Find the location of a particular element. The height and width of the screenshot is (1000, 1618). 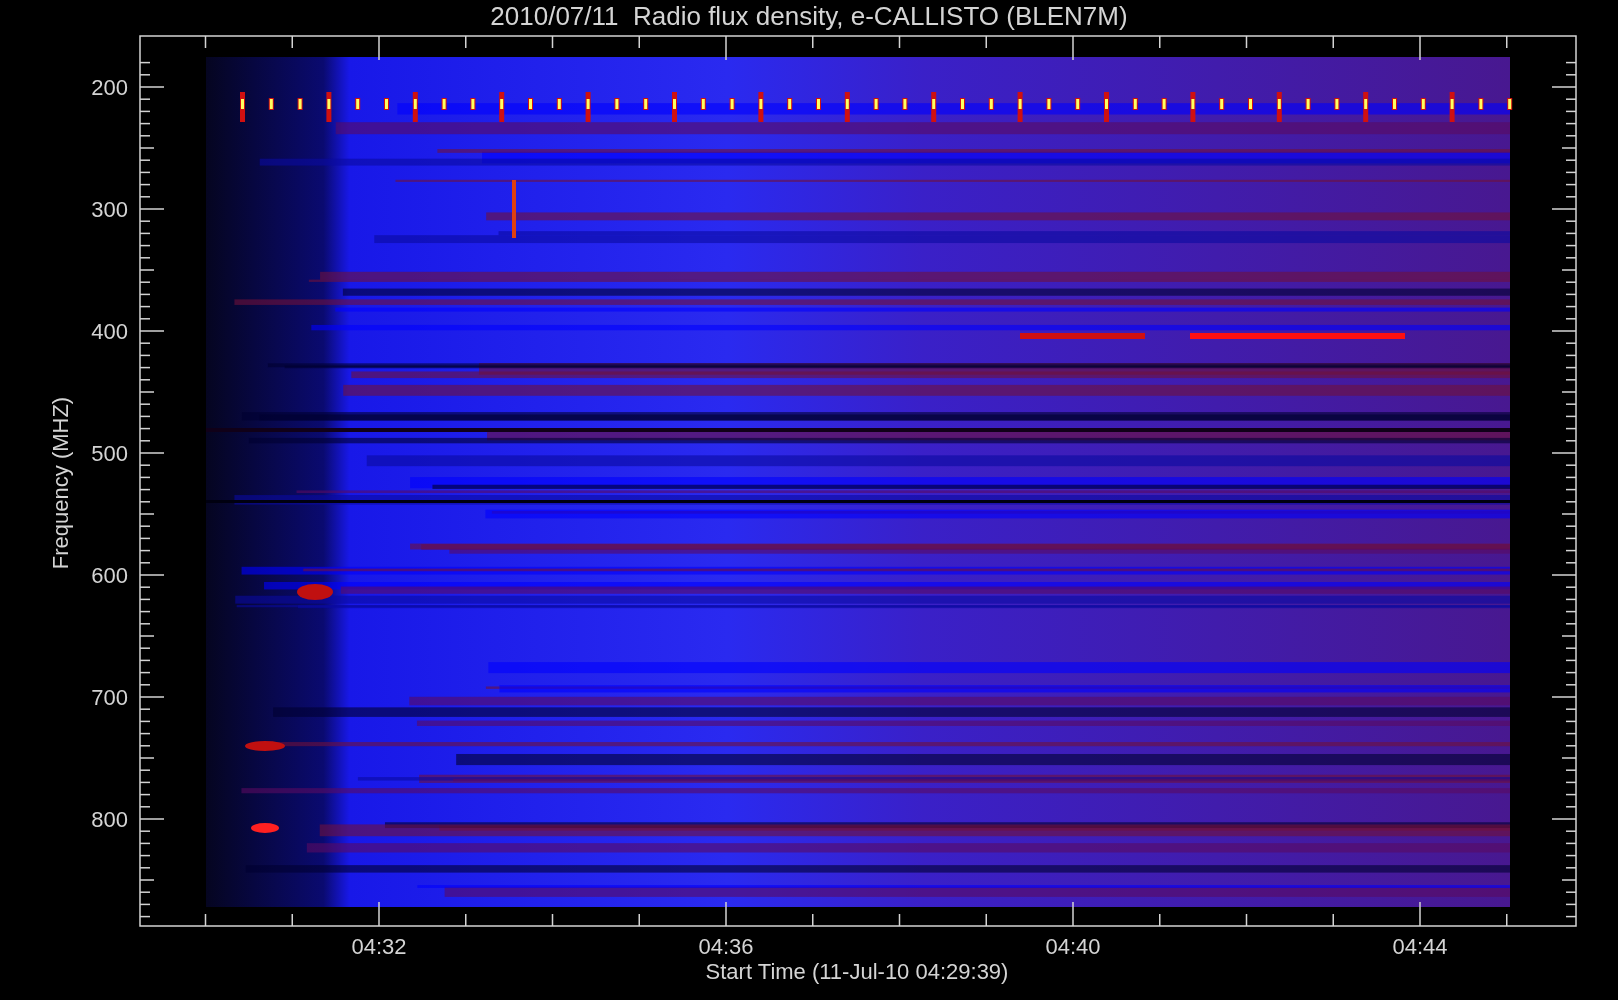

axis-label: Frequency (MHZ) is located at coordinates (60, 483).